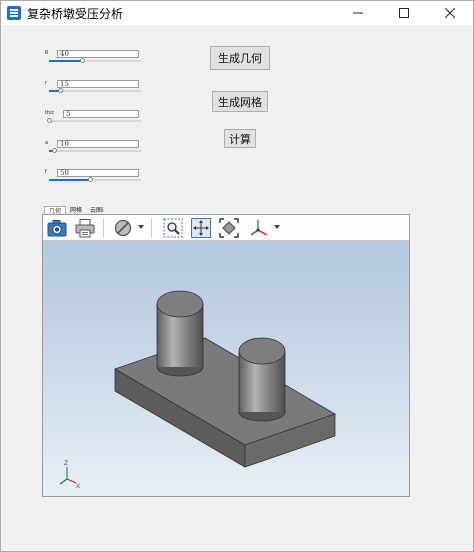 The width and height of the screenshot is (474, 552). I want to click on viewer-toolbar, so click(226, 228).